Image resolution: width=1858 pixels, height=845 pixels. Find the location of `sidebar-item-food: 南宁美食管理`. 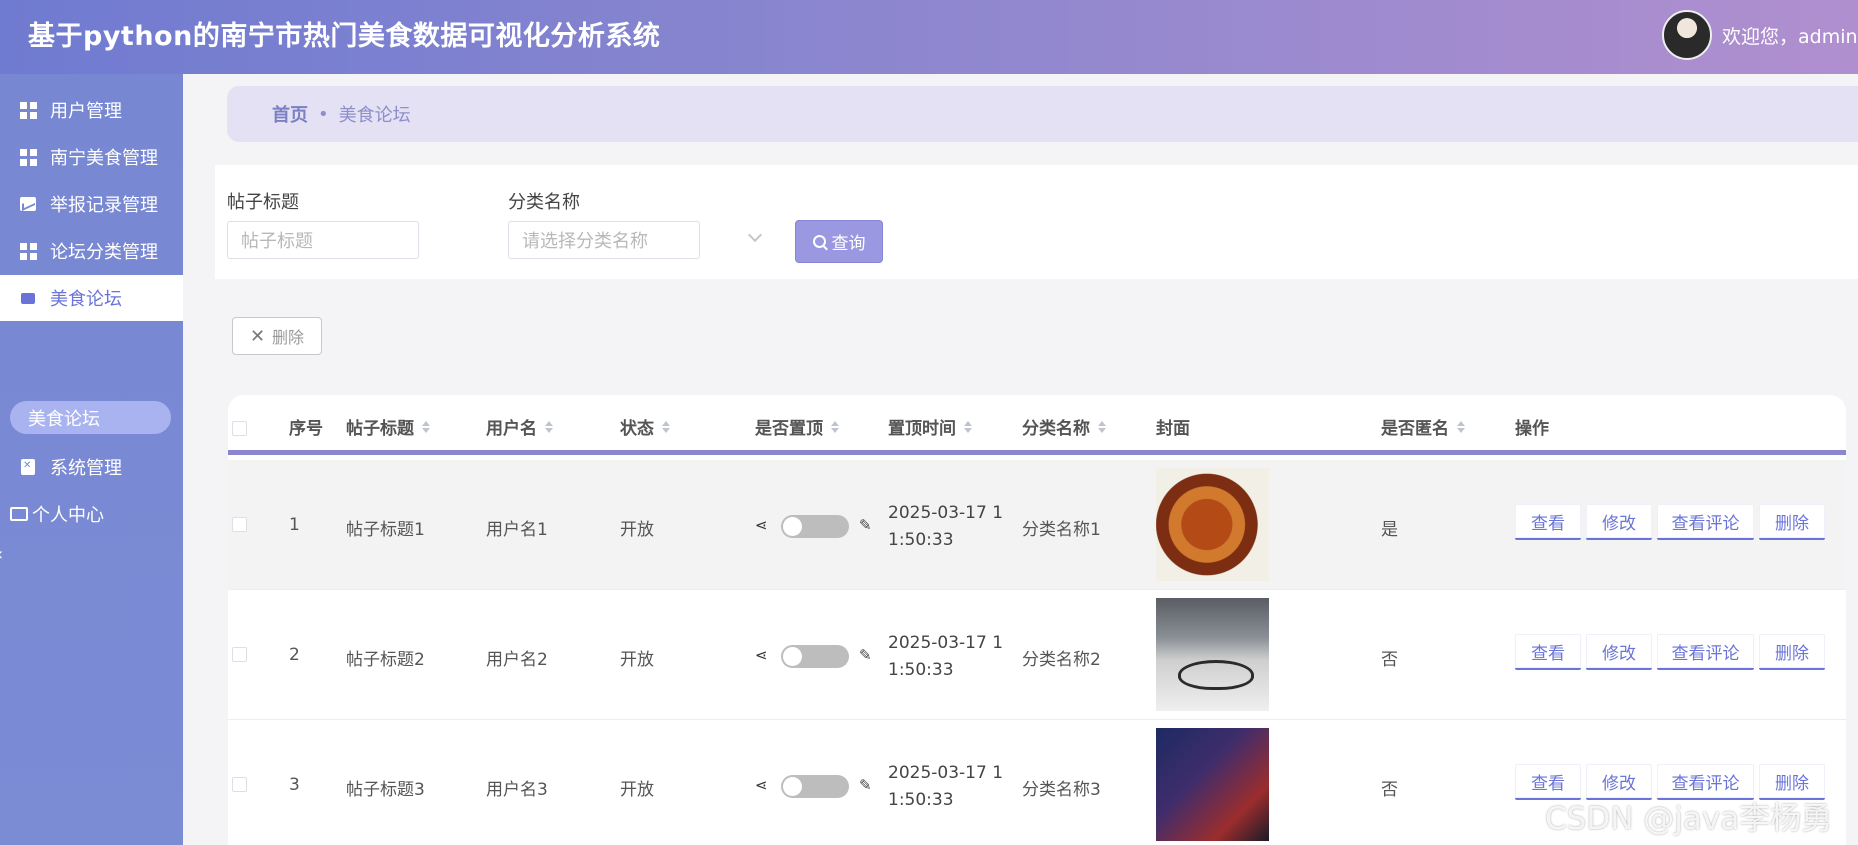

sidebar-item-food: 南宁美食管理 is located at coordinates (91, 157).